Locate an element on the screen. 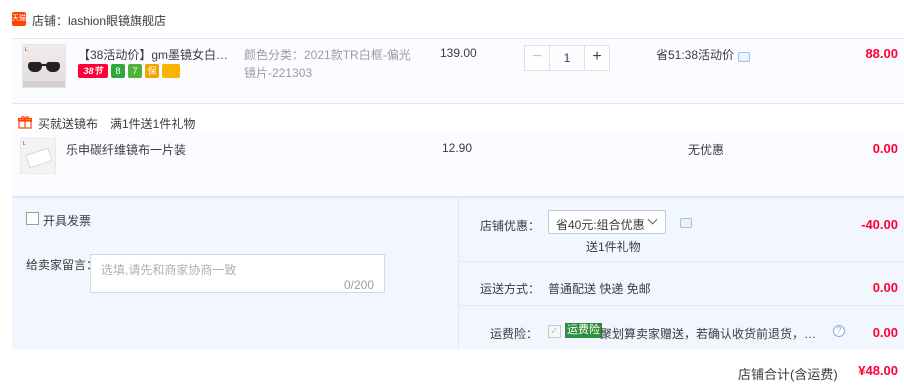  product-spec: 颜色分类：2021款TR白框-偏光 镜片-221303 is located at coordinates (329, 64).